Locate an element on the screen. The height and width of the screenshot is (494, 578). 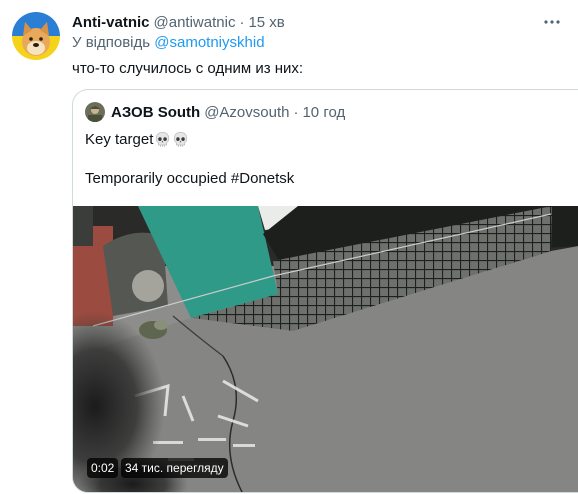
author-display-name: Anti-vatnic is located at coordinates (111, 22).